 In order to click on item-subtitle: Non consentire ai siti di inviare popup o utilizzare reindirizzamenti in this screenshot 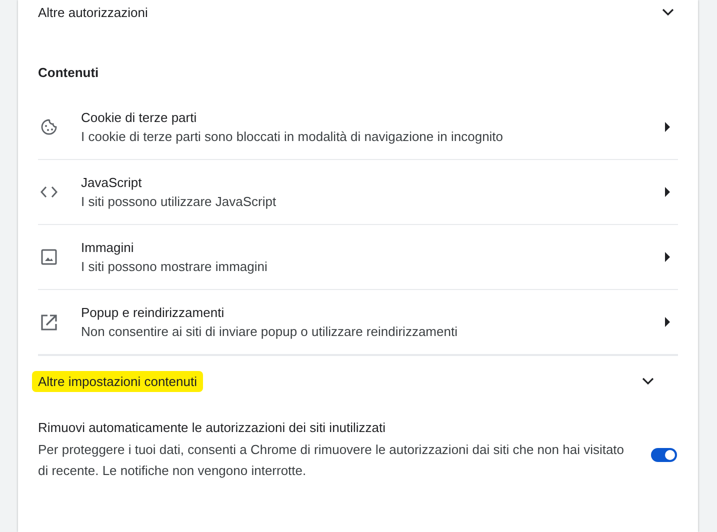, I will do `click(269, 331)`.